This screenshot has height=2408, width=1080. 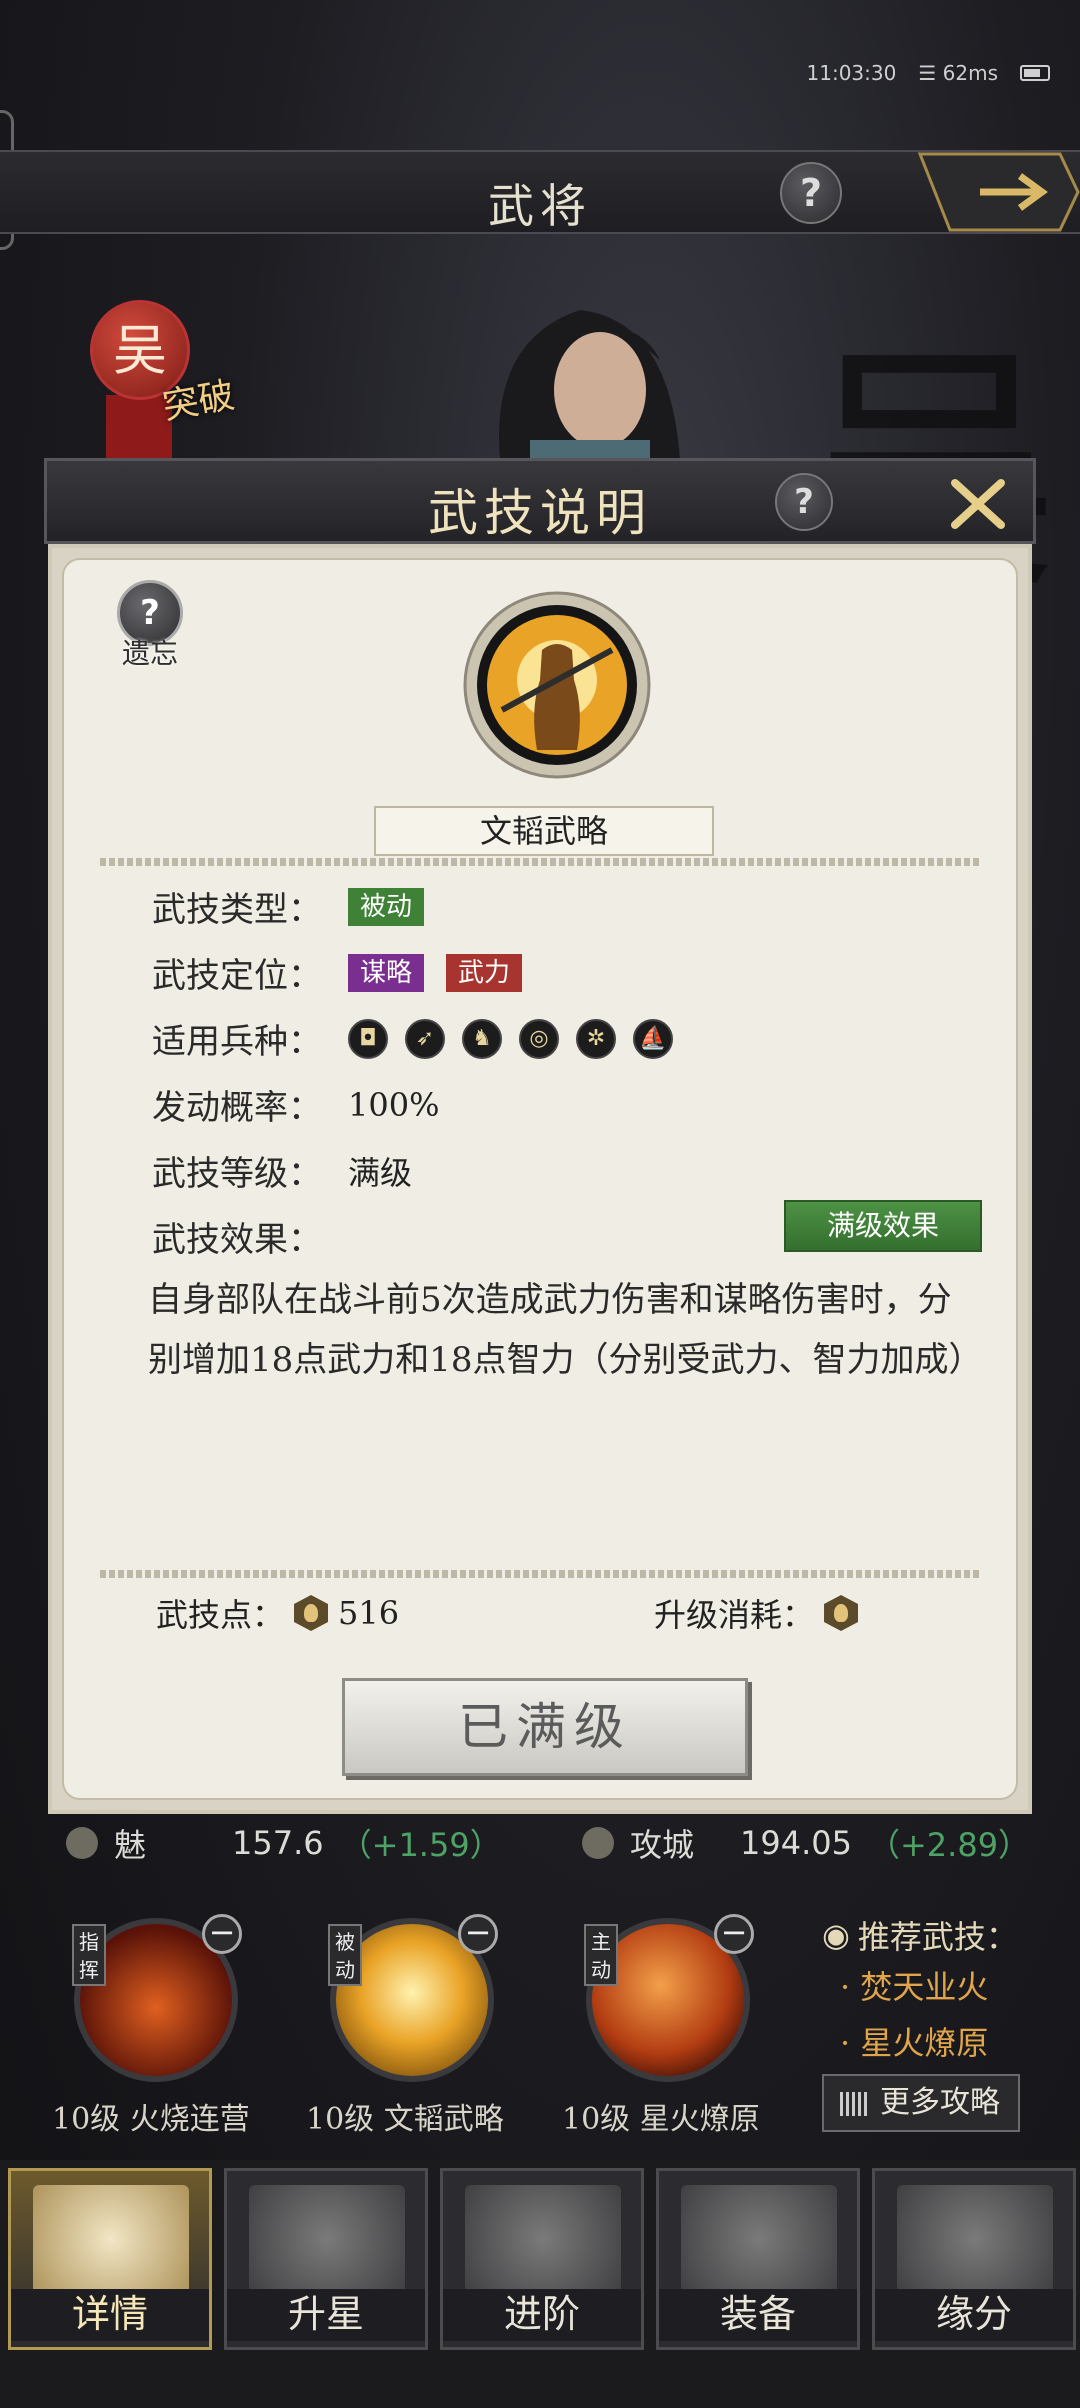 What do you see at coordinates (540, 513) in the screenshot?
I see `modal-title: 武技说明` at bounding box center [540, 513].